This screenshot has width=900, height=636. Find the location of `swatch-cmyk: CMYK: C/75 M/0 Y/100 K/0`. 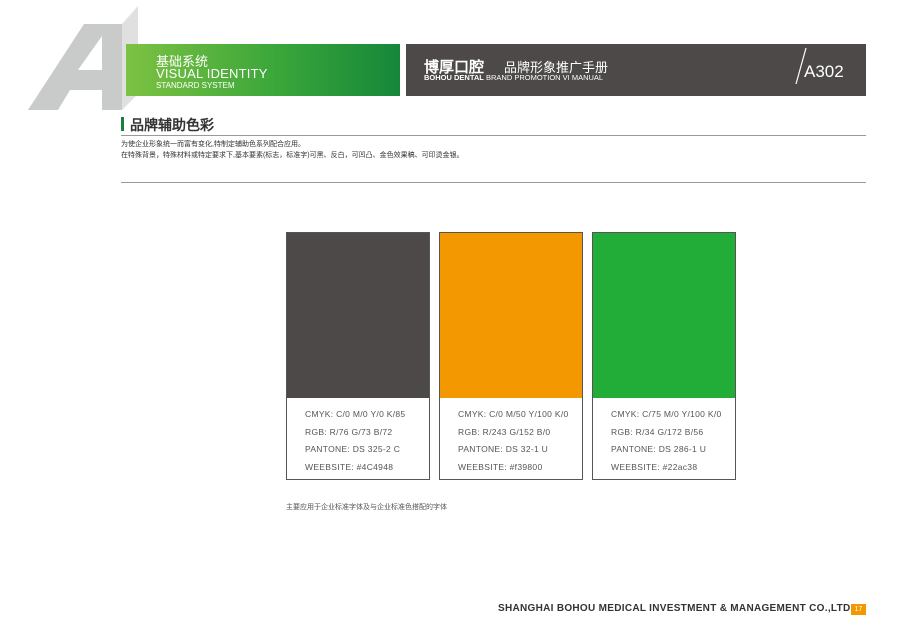

swatch-cmyk: CMYK: C/75 M/0 Y/100 K/0 is located at coordinates (666, 414).